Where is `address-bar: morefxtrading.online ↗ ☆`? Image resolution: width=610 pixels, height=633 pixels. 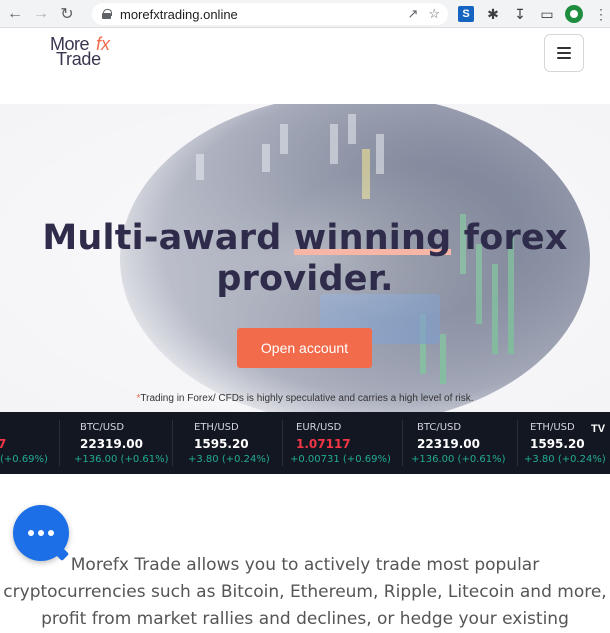 address-bar: morefxtrading.online ↗ ☆ is located at coordinates (270, 14).